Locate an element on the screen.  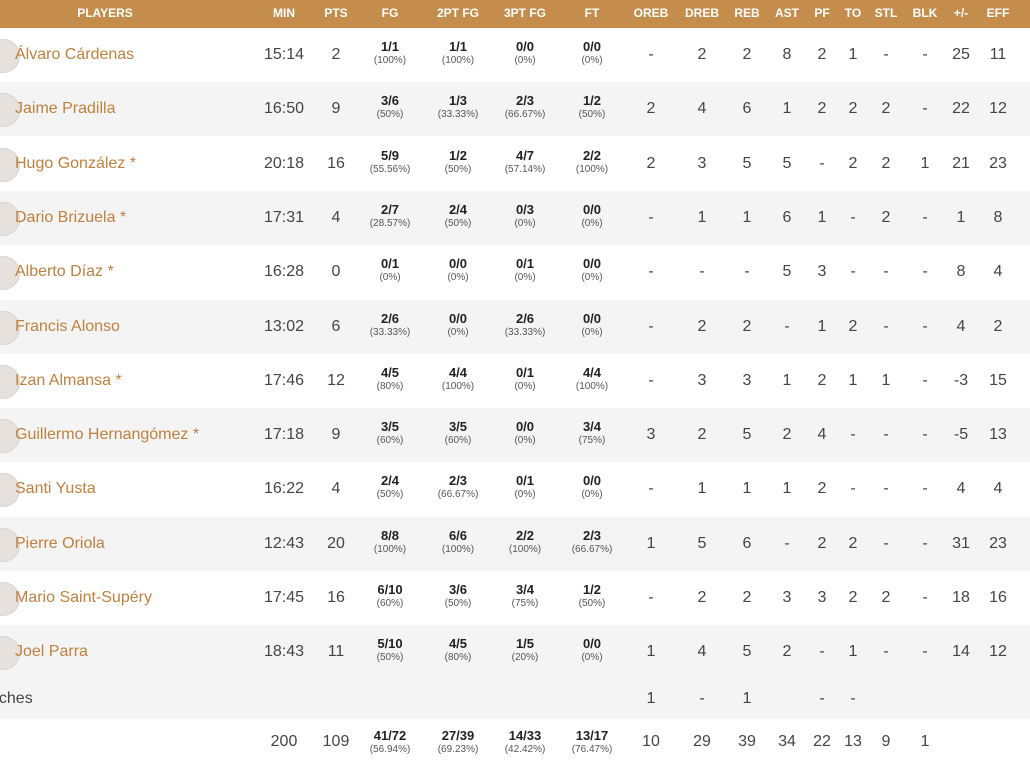
stat-fg3: 4/7 (57.14%) is located at coordinates (525, 162).